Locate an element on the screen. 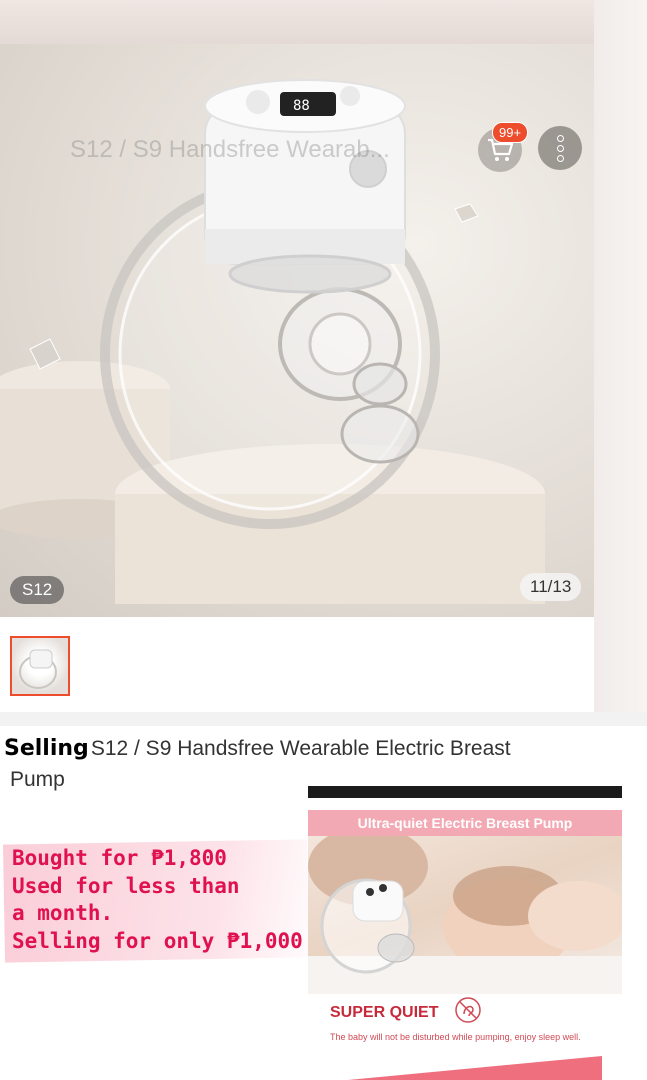  selling-label: Selling is located at coordinates (46, 748).